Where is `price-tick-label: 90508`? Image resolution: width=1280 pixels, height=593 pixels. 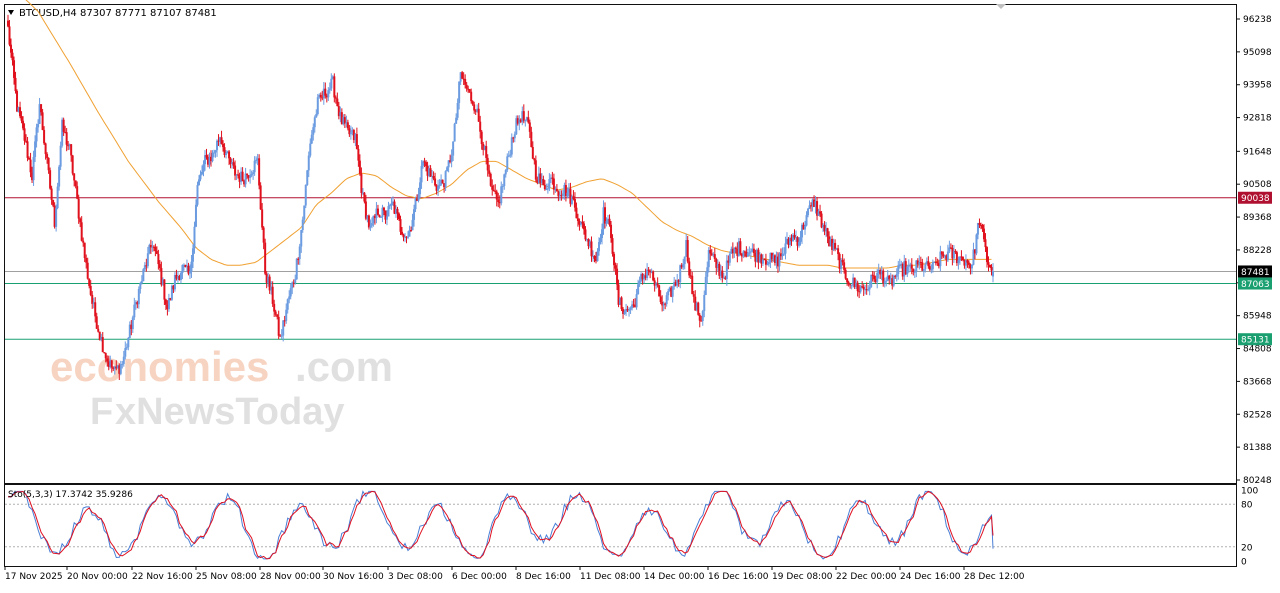
price-tick-label: 90508 is located at coordinates (1257, 185).